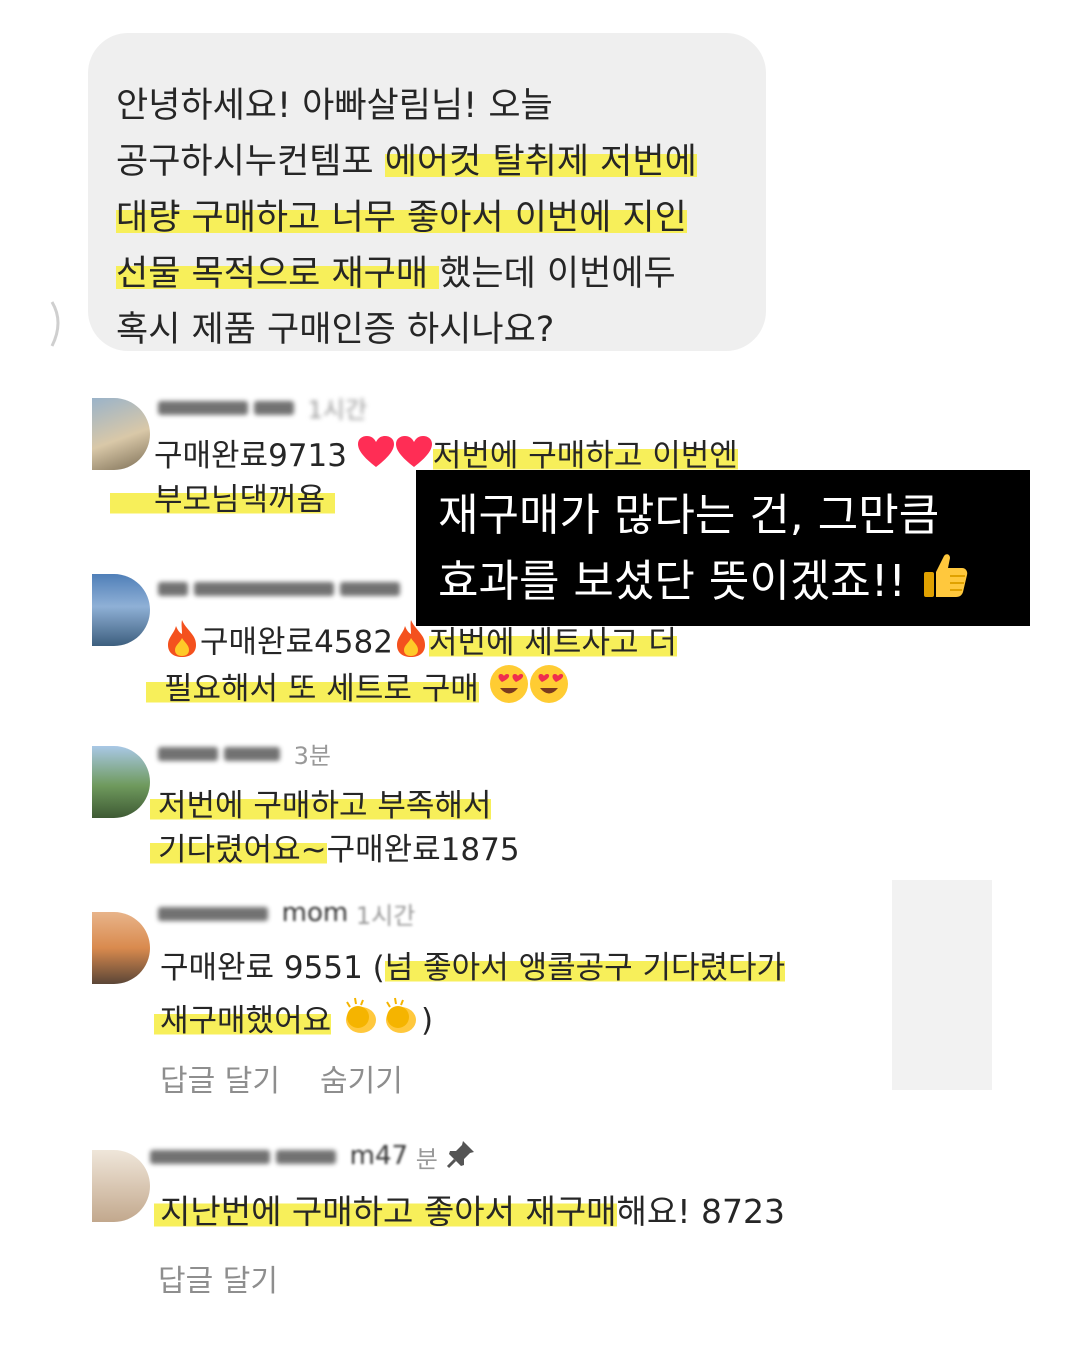 This screenshot has width=1080, height=1350. I want to click on comment-text-highlight: 저번에 구매하고 이번엔, so click(585, 456).